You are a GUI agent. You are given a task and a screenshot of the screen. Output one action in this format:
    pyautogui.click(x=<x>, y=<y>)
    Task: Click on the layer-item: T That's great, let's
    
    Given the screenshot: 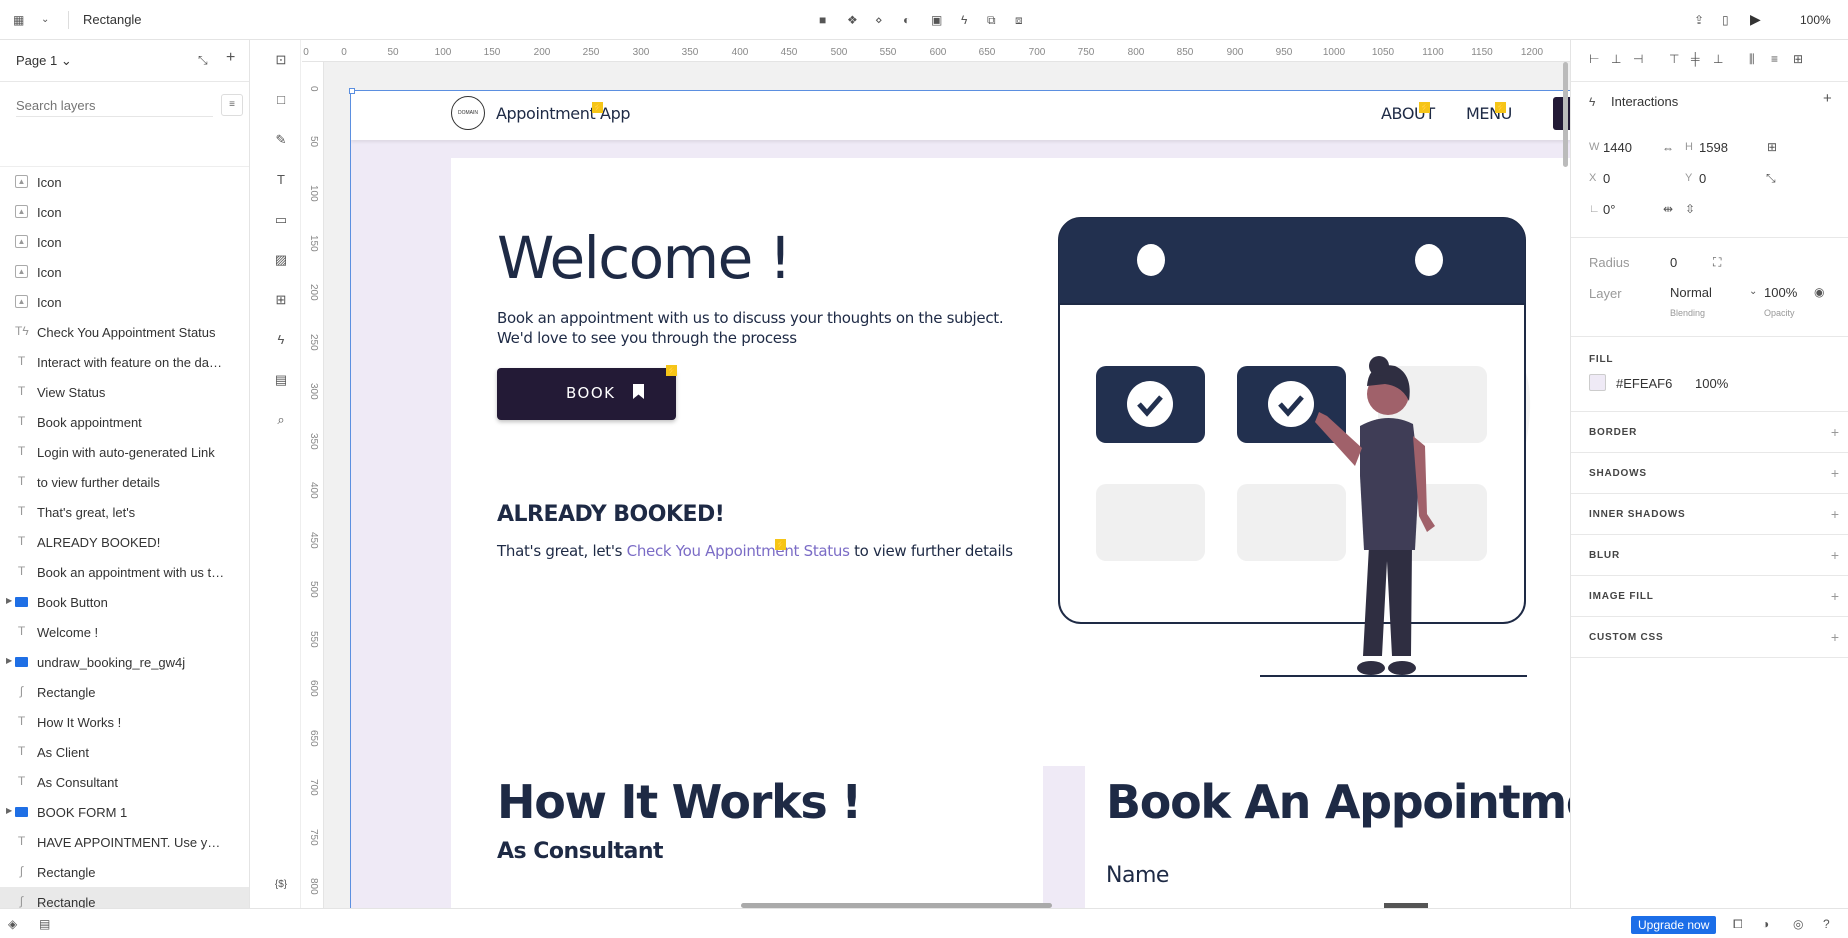 What is the action you would take?
    pyautogui.click(x=124, y=512)
    